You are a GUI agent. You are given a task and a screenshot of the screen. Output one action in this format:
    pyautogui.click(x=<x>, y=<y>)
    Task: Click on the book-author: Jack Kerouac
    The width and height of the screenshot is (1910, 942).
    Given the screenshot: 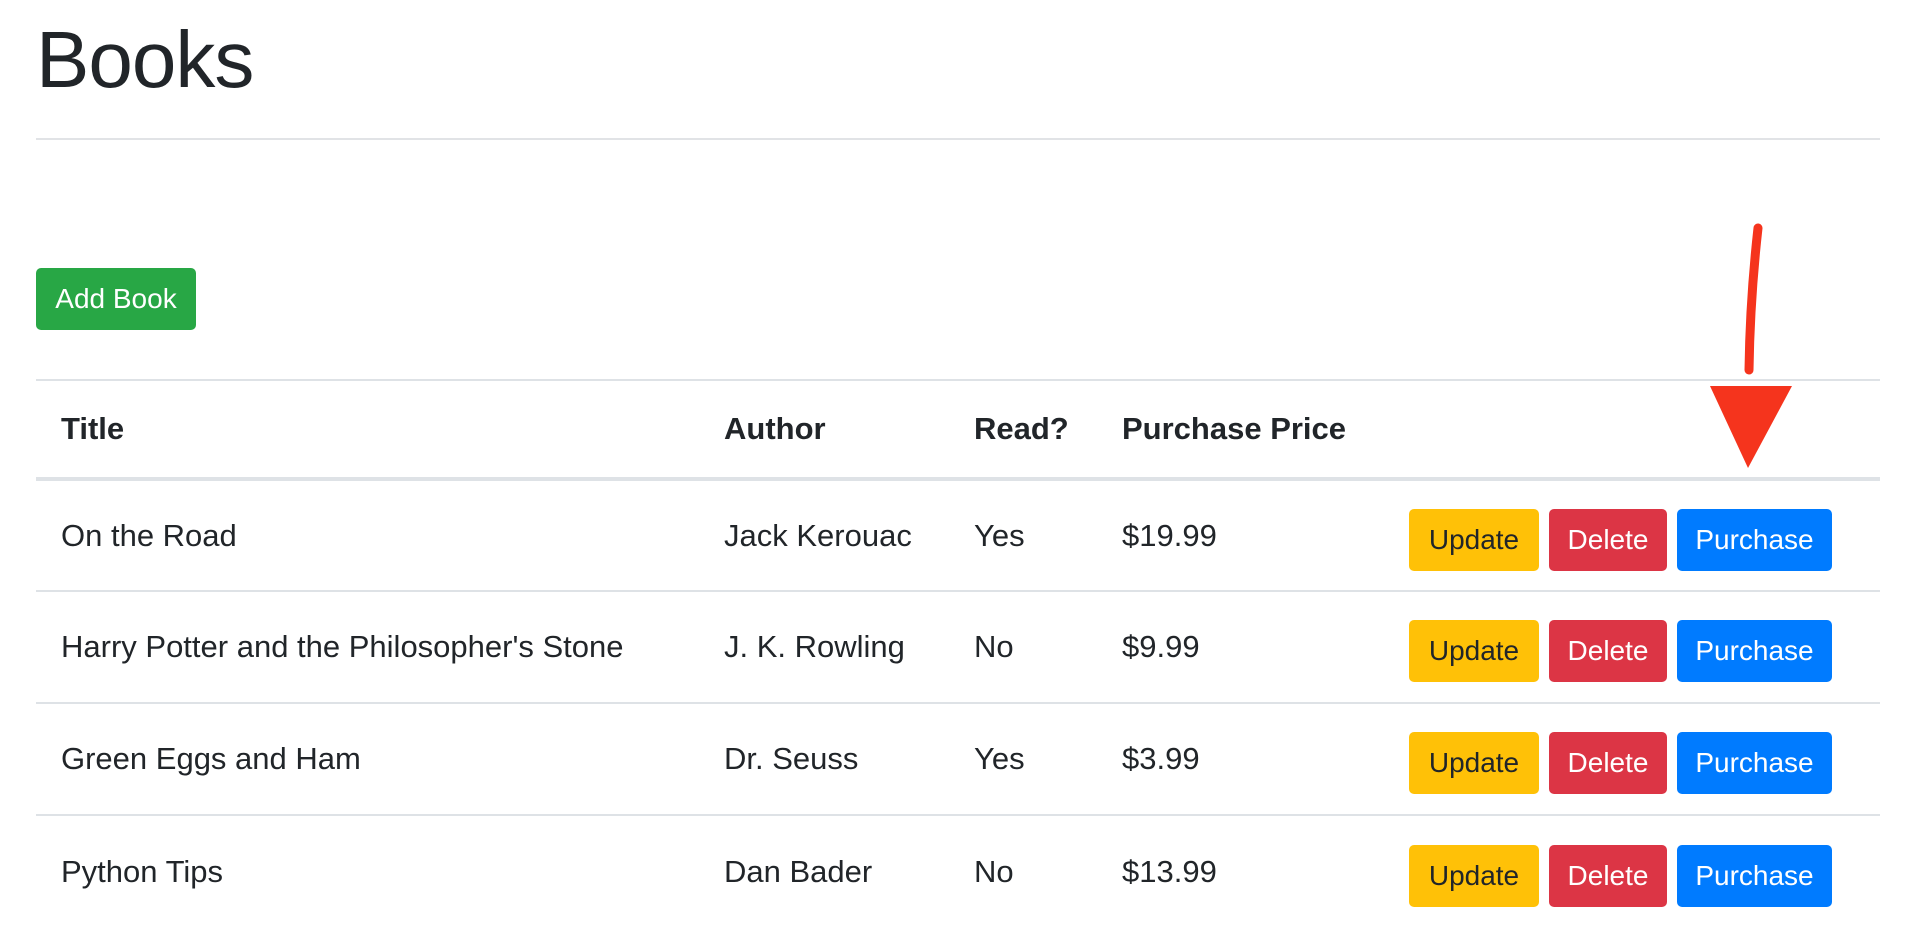 What is the action you would take?
    pyautogui.click(x=824, y=535)
    